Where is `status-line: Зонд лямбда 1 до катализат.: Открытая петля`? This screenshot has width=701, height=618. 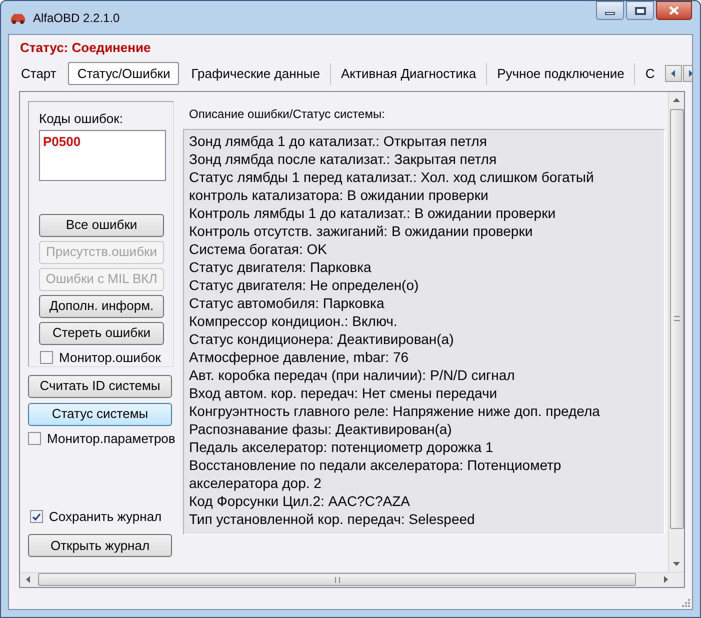 status-line: Зонд лямбда 1 до катализат.: Открытая петля is located at coordinates (338, 141).